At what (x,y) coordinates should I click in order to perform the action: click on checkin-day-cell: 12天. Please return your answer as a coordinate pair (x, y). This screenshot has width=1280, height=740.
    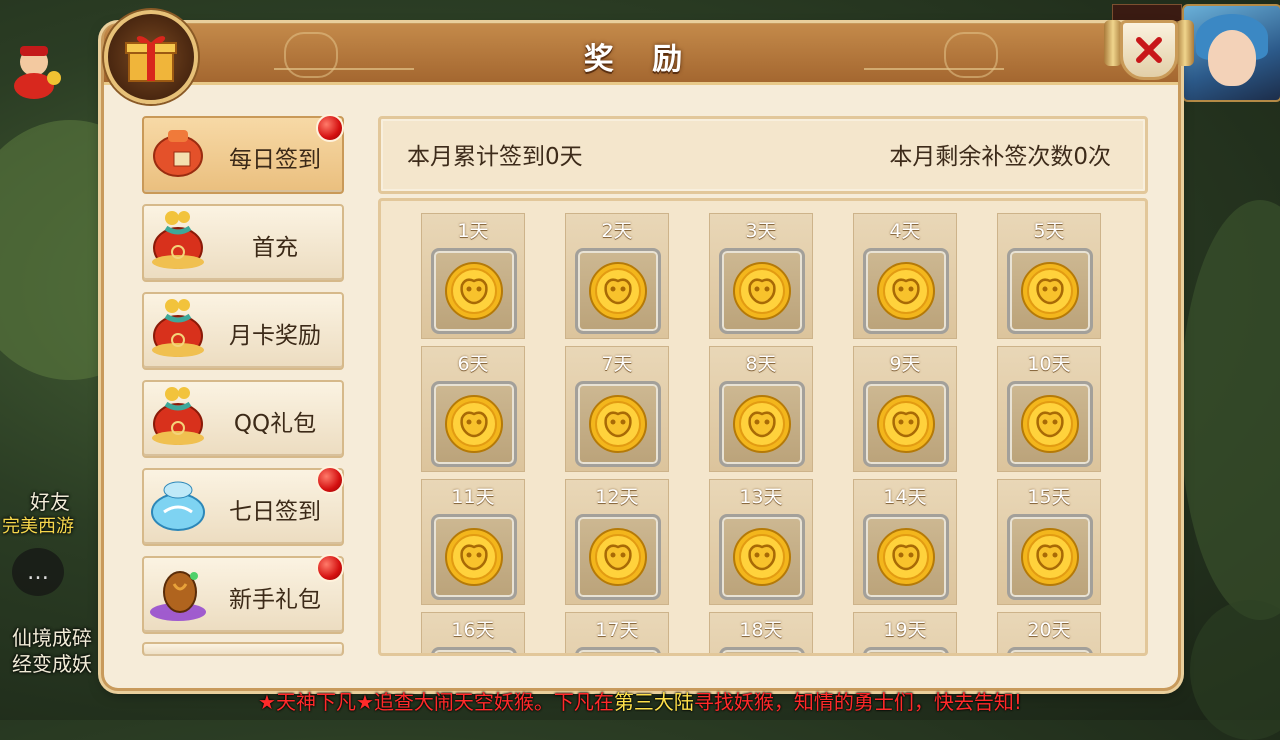
    Looking at the image, I should click on (617, 542).